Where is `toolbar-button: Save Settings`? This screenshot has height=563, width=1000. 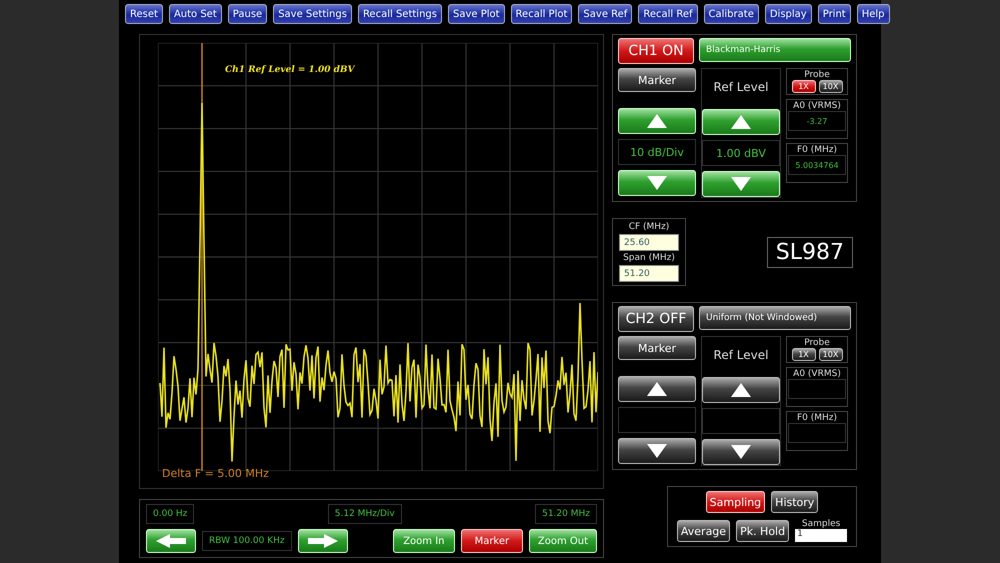 toolbar-button: Save Settings is located at coordinates (312, 14).